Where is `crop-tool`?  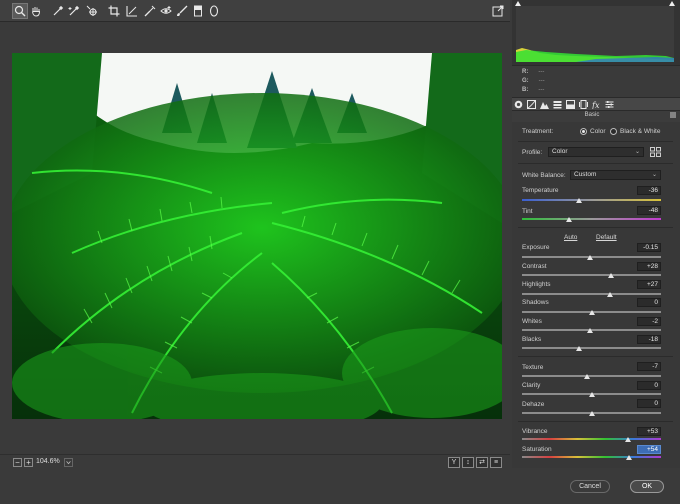 crop-tool is located at coordinates (114, 11).